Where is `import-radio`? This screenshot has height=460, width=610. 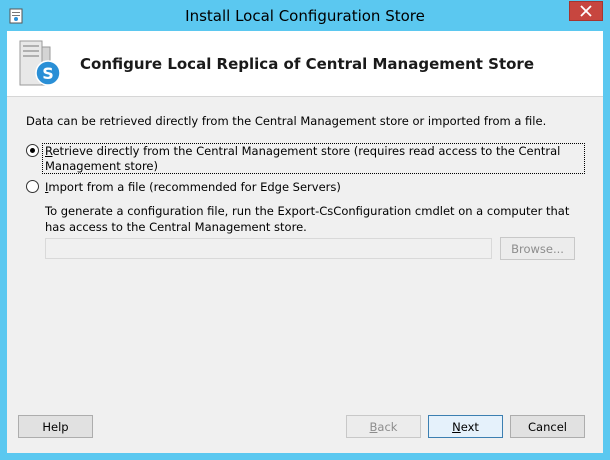
import-radio is located at coordinates (32, 186).